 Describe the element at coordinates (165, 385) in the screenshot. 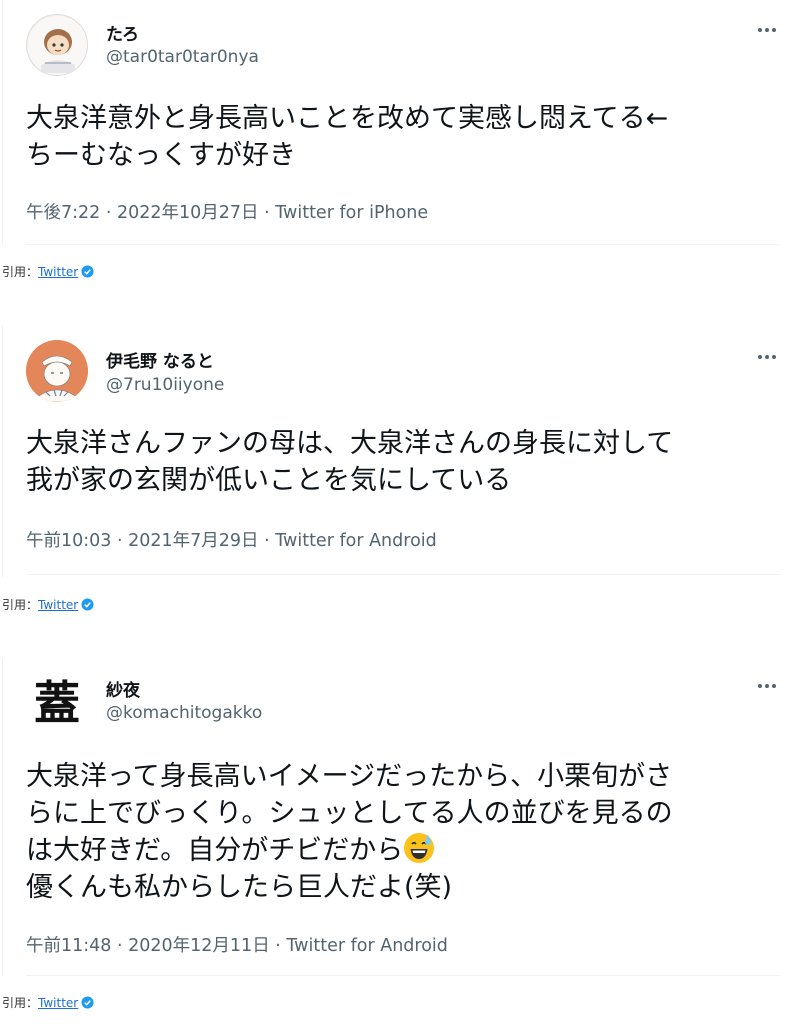

I see `user-handle: @7ru10iiyone` at that location.